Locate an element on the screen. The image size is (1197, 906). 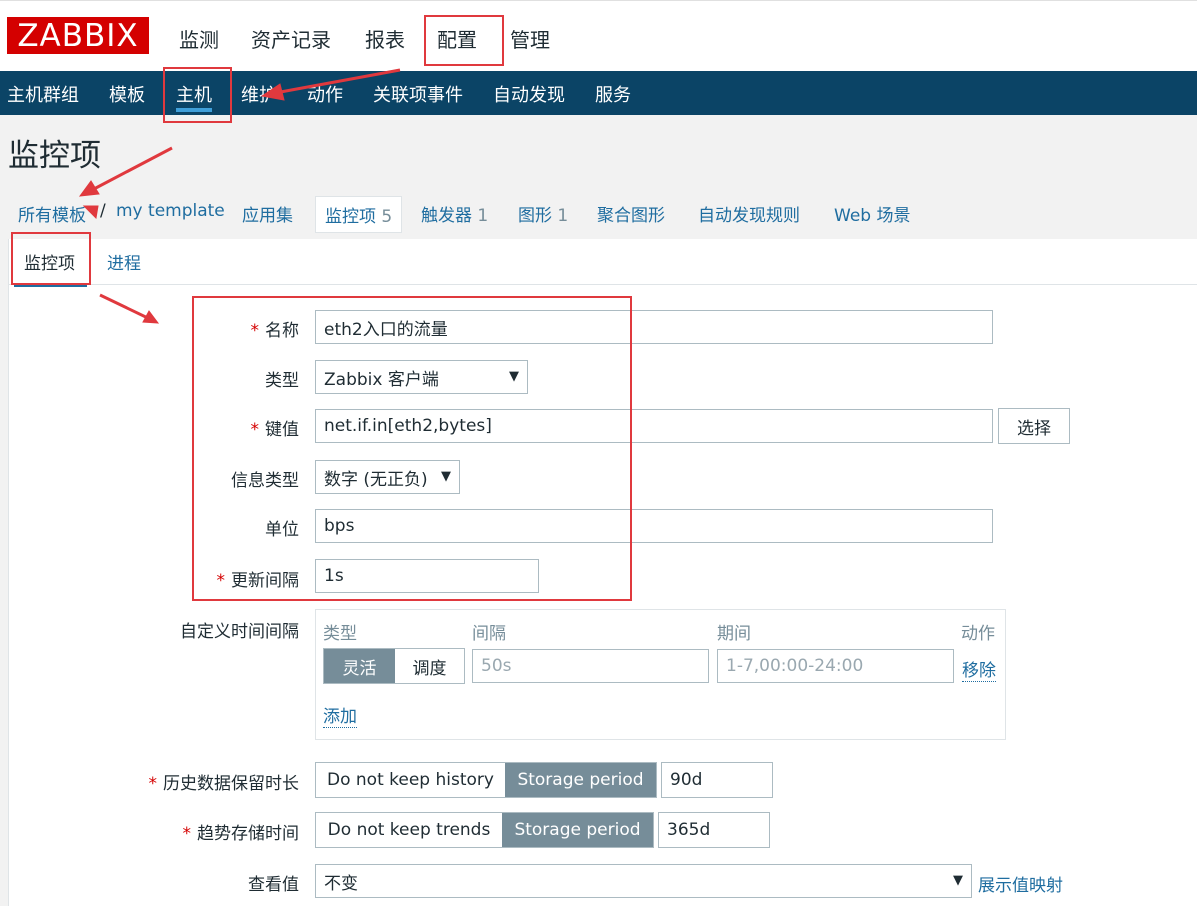
annotation-arrows is located at coordinates (239, 196).